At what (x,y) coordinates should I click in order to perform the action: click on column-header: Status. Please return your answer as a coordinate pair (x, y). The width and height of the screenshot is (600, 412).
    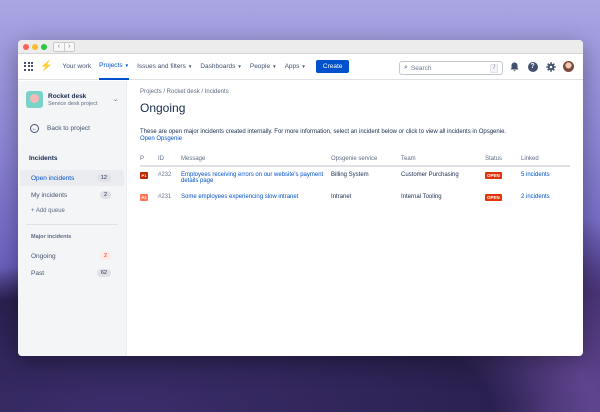
    Looking at the image, I should click on (503, 159).